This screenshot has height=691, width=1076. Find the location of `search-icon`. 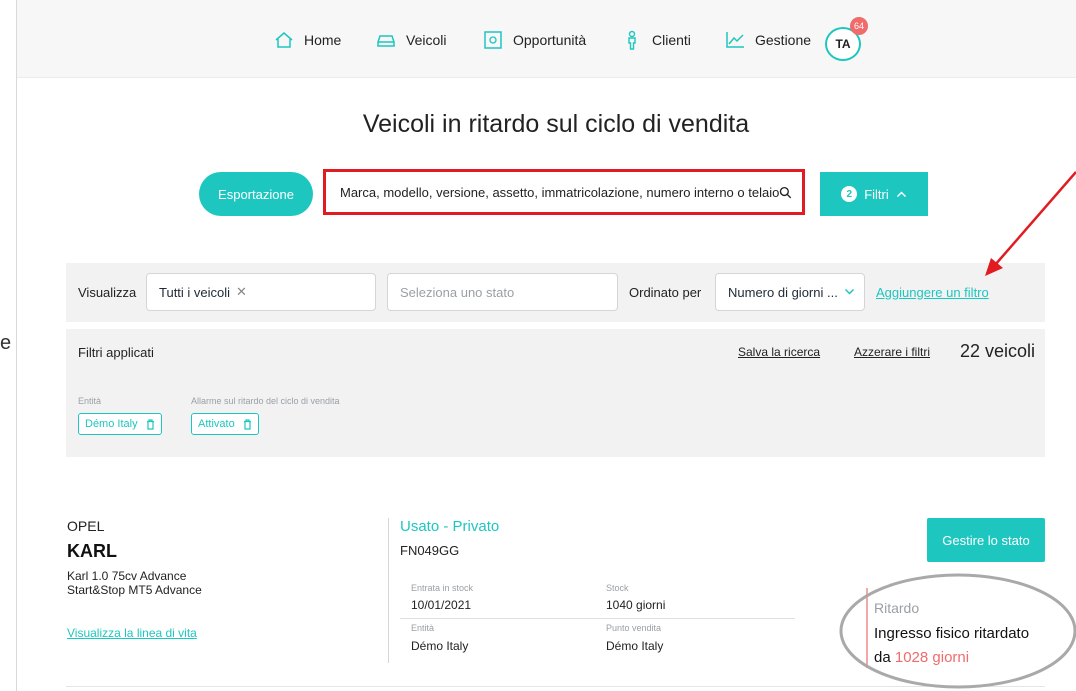

search-icon is located at coordinates (786, 192).